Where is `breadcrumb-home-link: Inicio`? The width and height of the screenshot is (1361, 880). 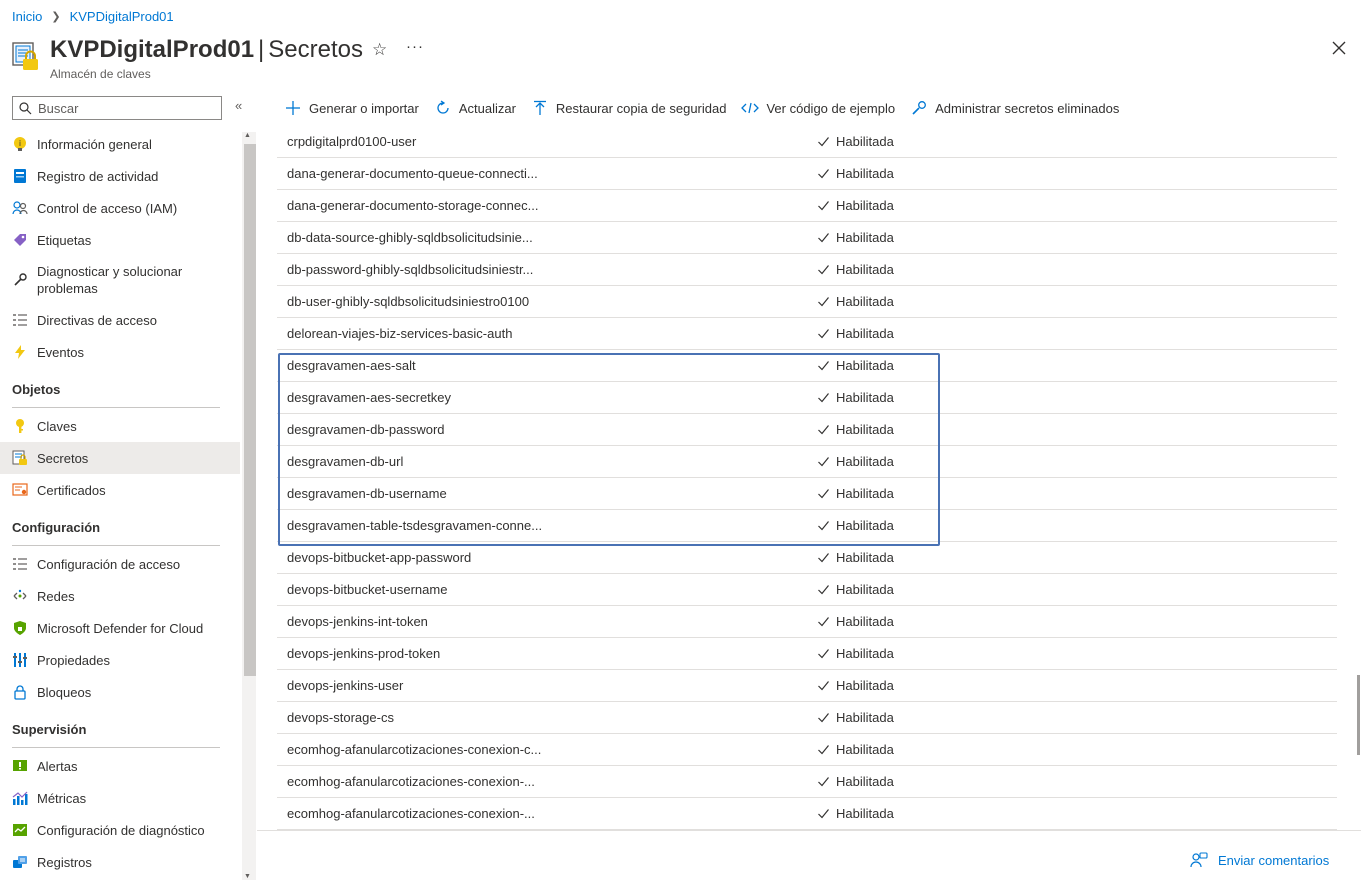
breadcrumb-home-link: Inicio is located at coordinates (27, 16).